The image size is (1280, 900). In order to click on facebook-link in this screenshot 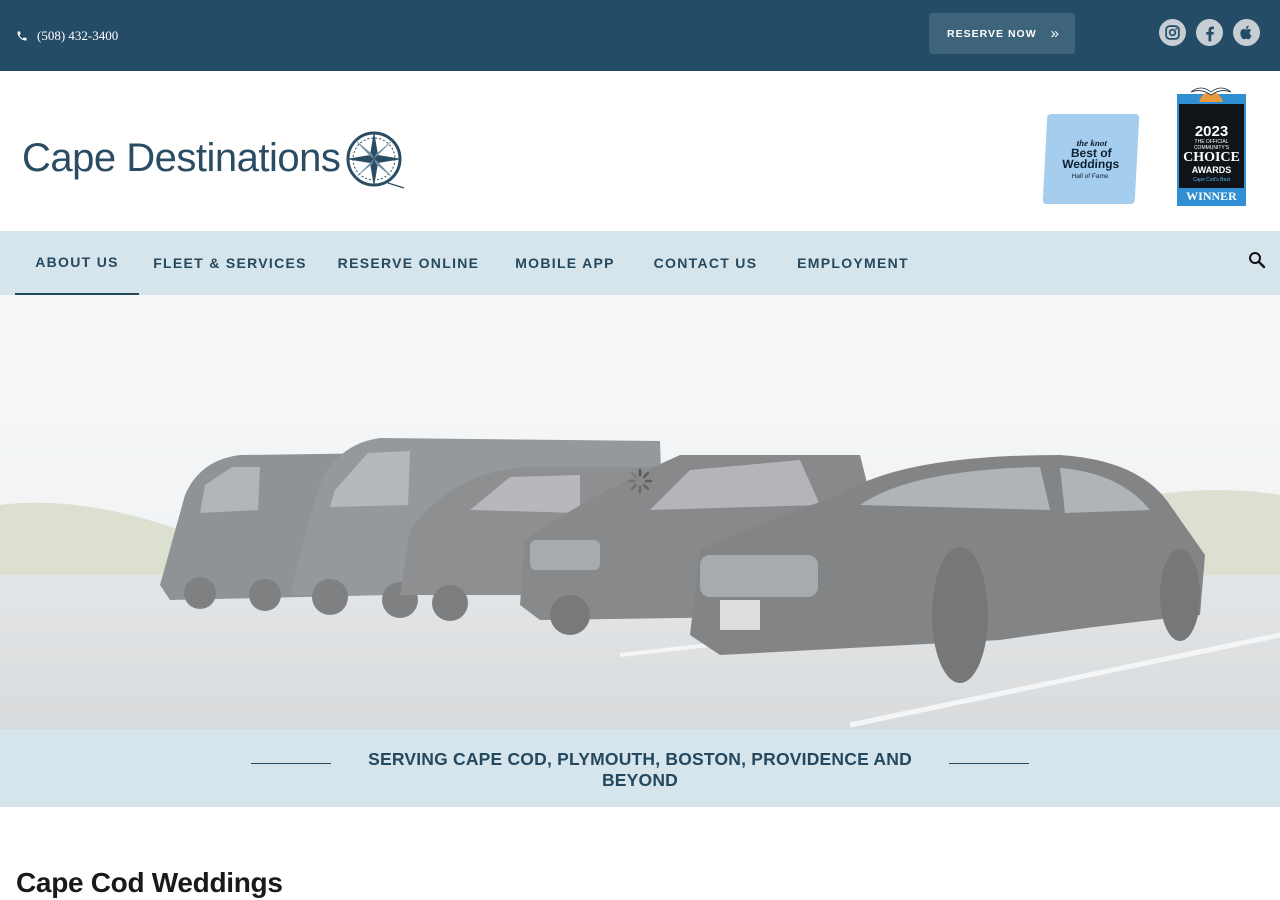, I will do `click(1209, 32)`.